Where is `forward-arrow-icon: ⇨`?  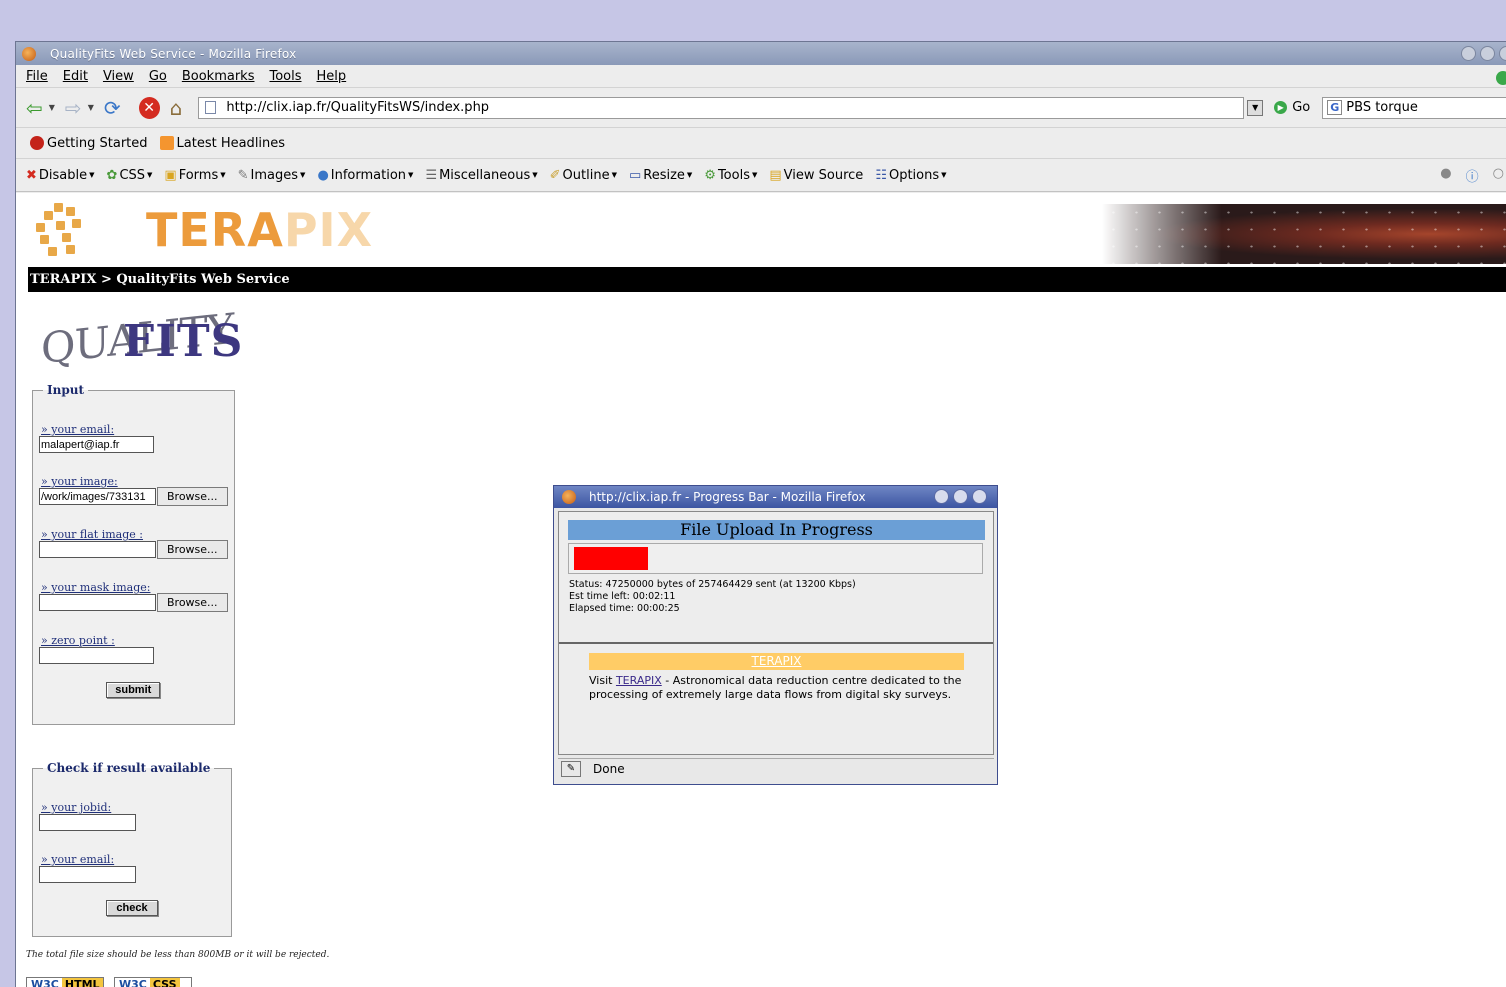 forward-arrow-icon: ⇨ is located at coordinates (73, 108).